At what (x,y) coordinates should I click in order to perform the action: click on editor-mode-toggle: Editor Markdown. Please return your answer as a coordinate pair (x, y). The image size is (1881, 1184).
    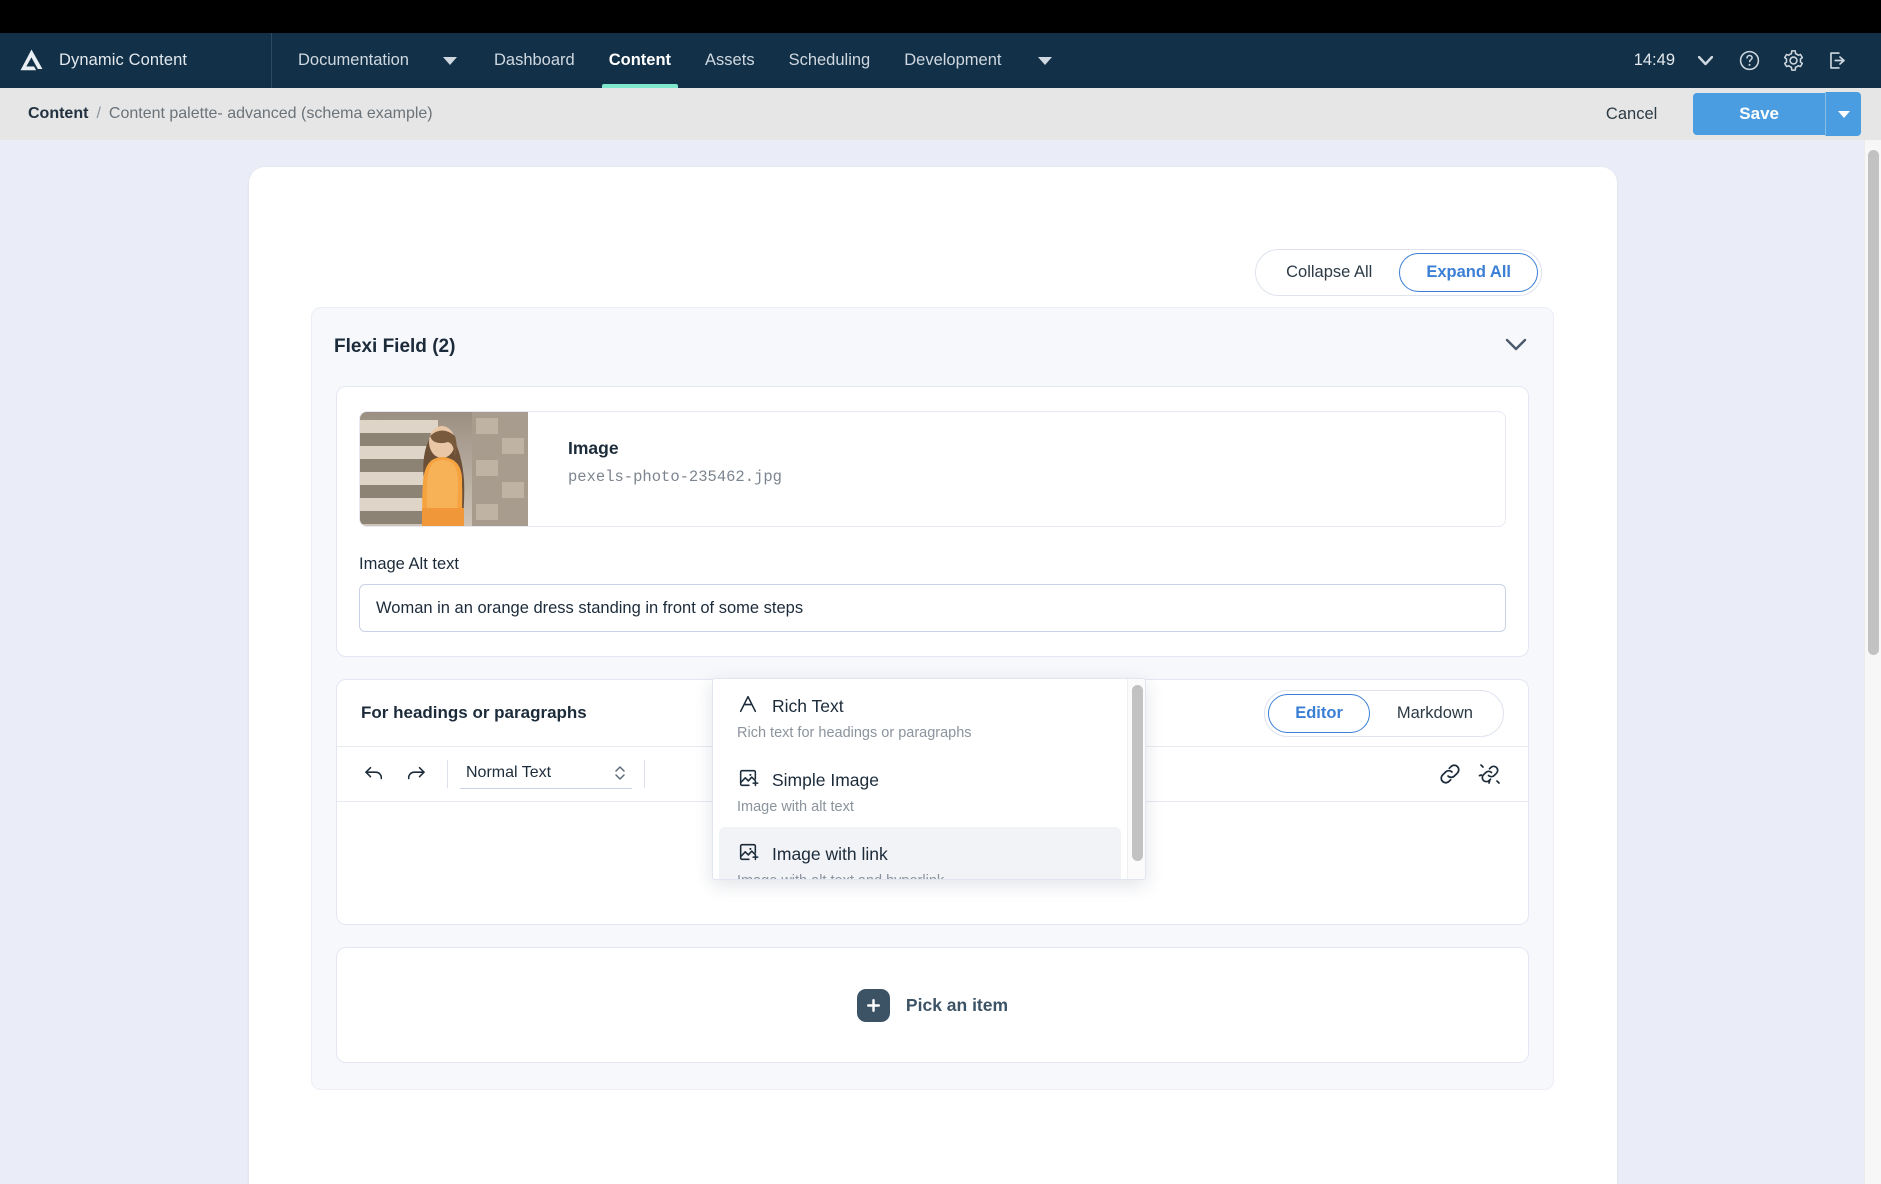
    Looking at the image, I should click on (1384, 713).